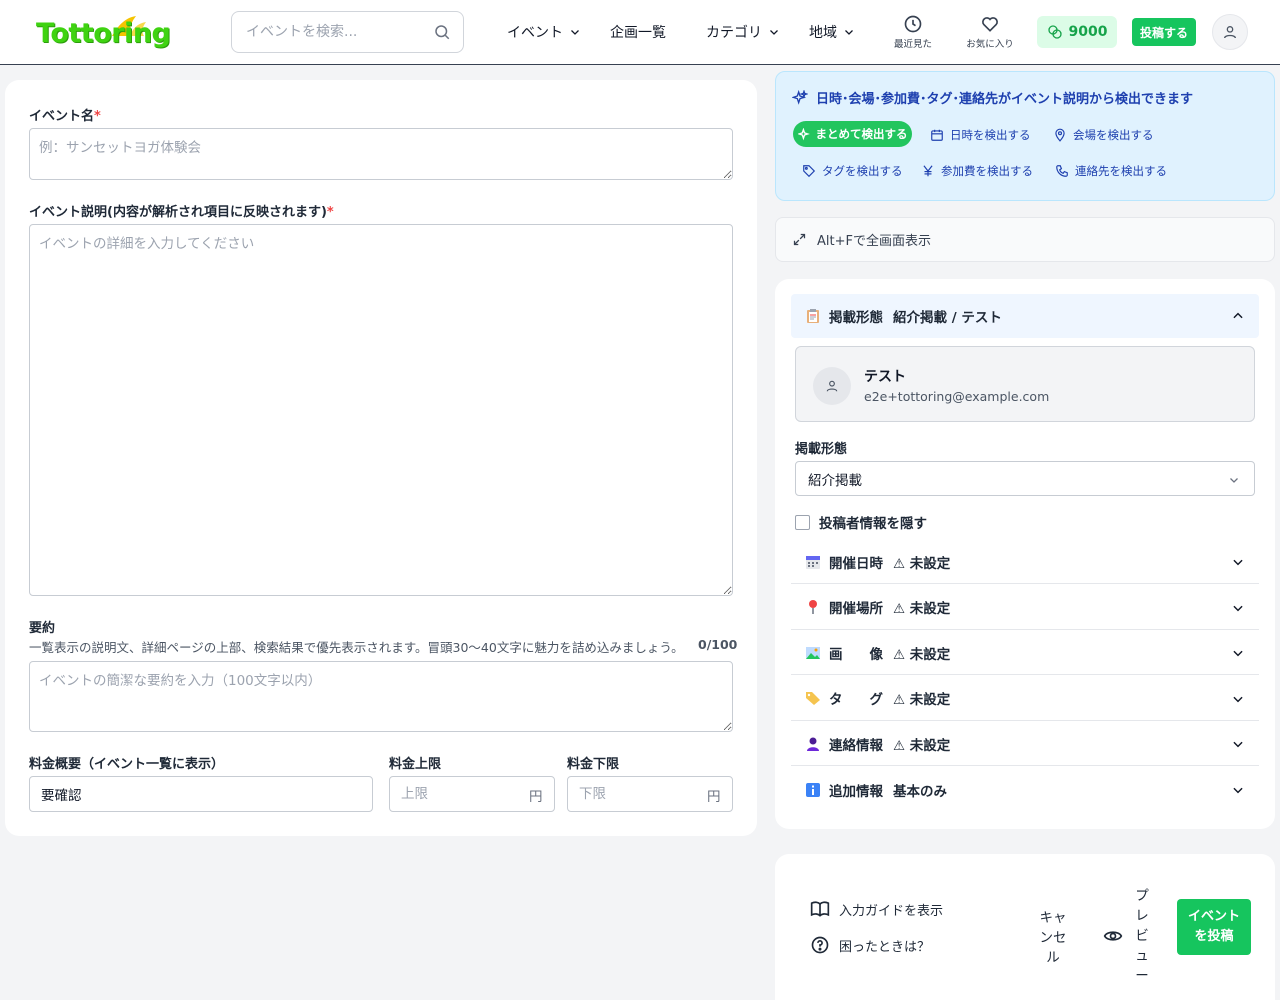 Image resolution: width=1280 pixels, height=1000 pixels. What do you see at coordinates (1025, 744) in the screenshot?
I see `section-header-person: 連絡情報 ⚠ 未設定` at bounding box center [1025, 744].